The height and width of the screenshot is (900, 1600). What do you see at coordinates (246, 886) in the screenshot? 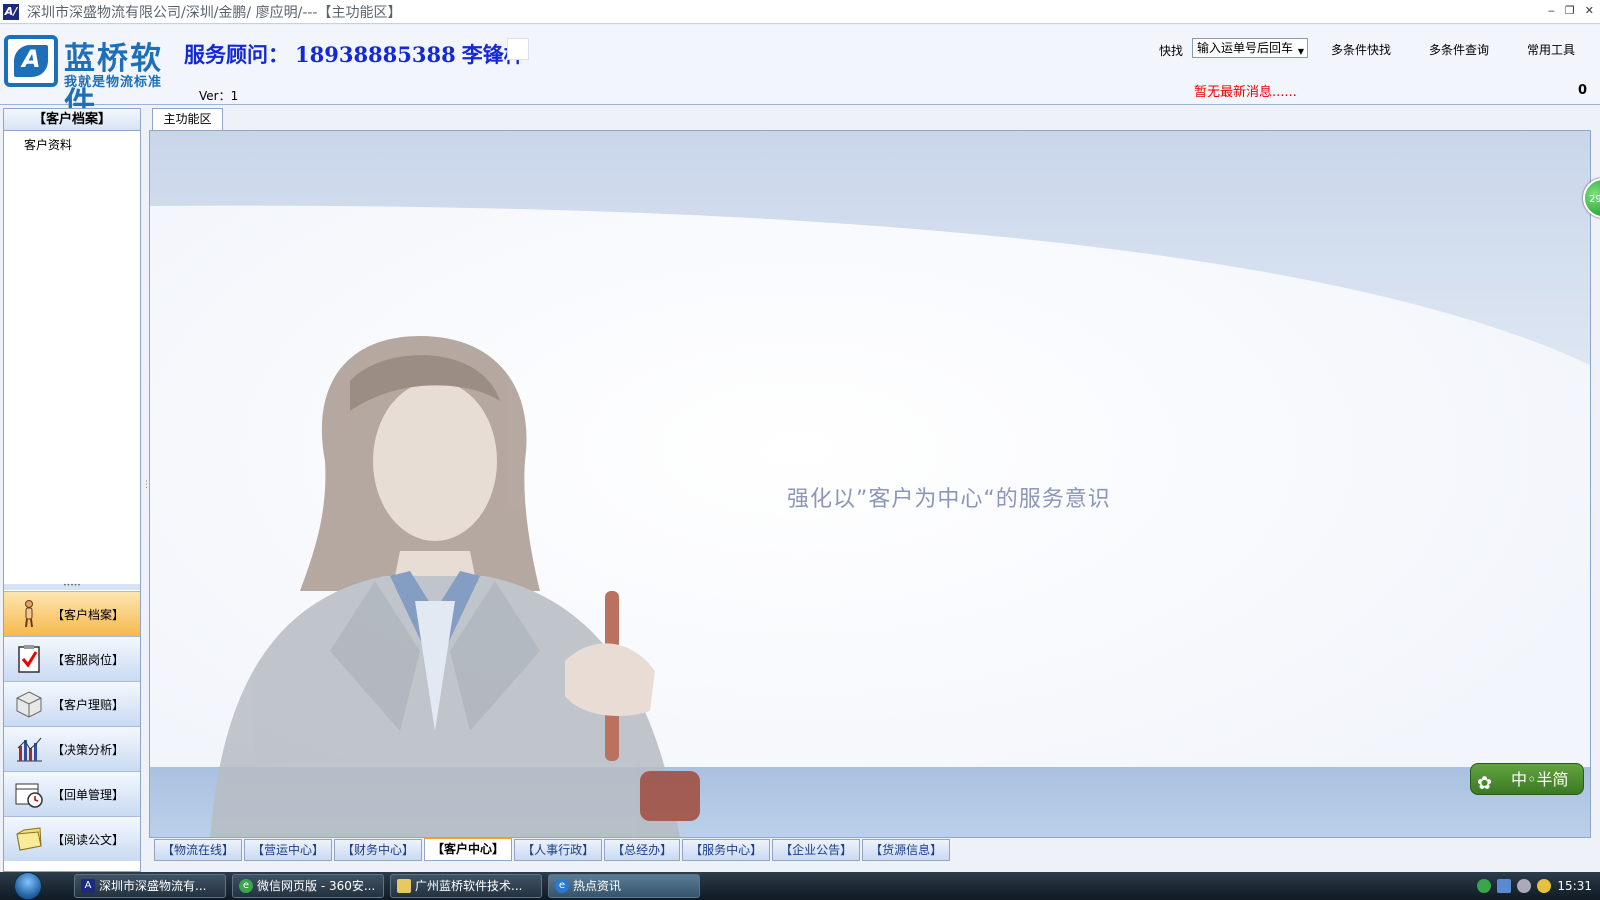
I see `browser-360-icon: e` at bounding box center [246, 886].